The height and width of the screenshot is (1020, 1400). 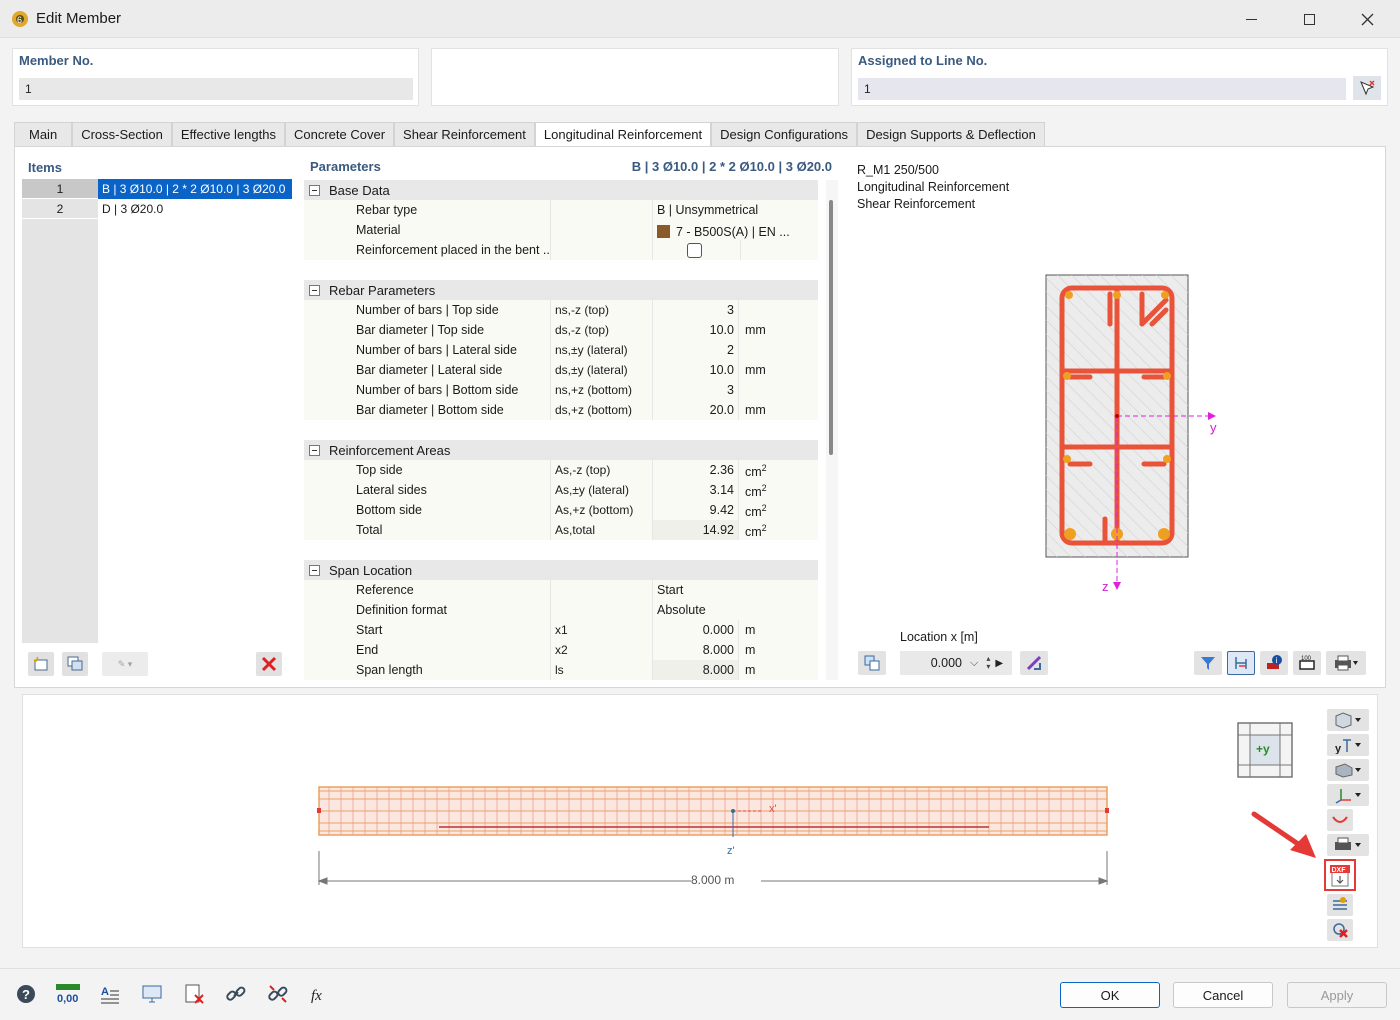 What do you see at coordinates (561, 190) in the screenshot?
I see `group-header: Base Data` at bounding box center [561, 190].